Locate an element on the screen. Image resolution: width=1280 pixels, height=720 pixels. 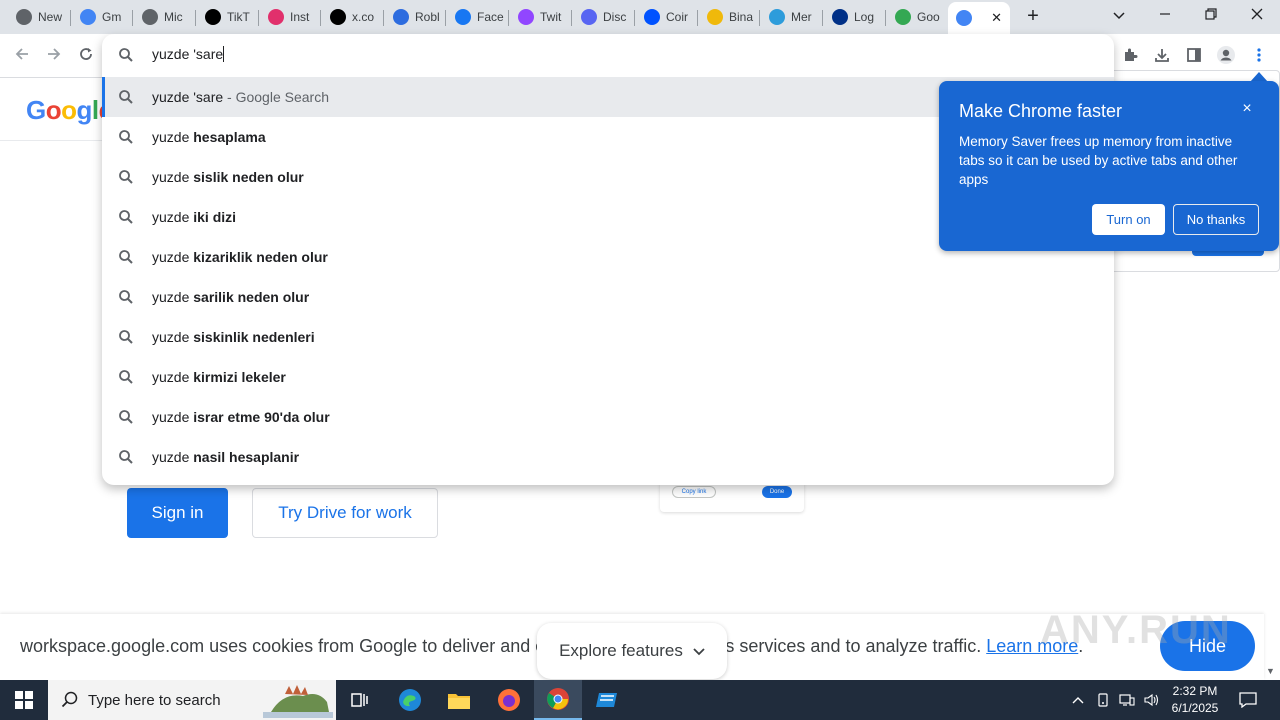
tab-label: Mer is located at coordinates (801, 17).